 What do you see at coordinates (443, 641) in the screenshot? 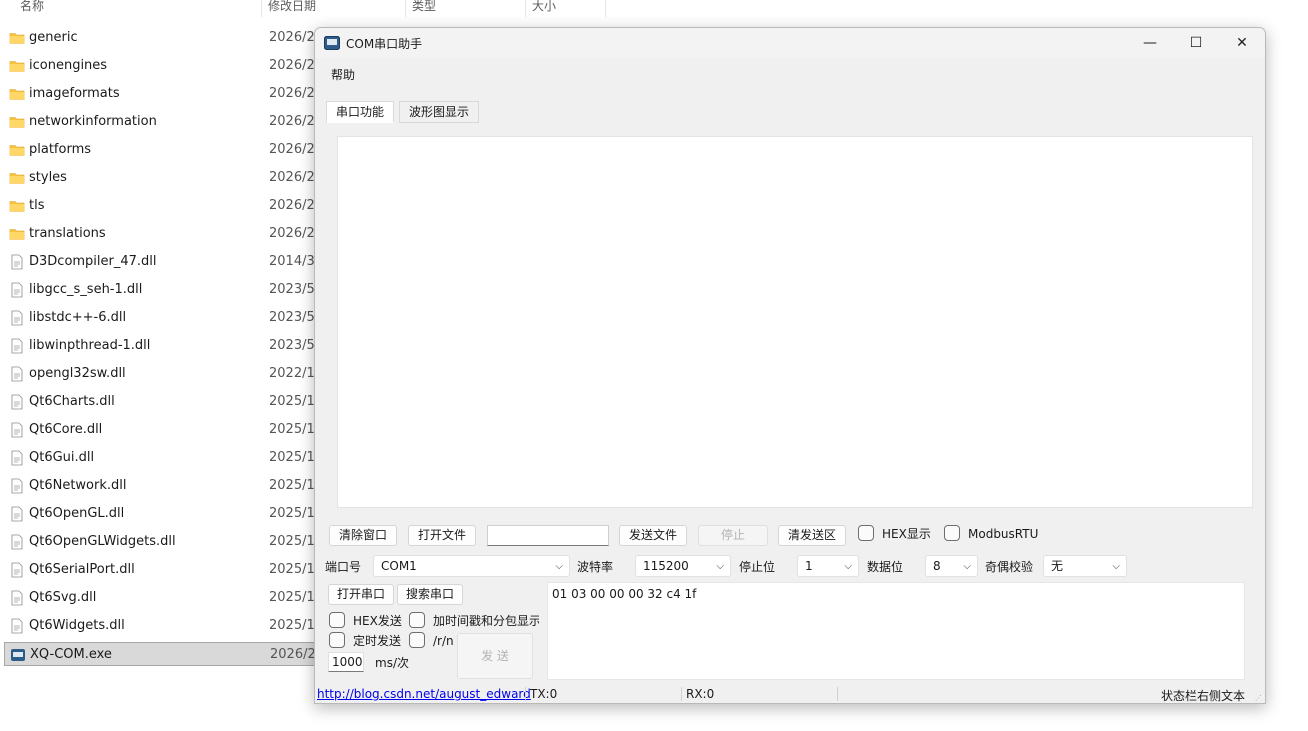
I see `crlf-label: /r/n` at bounding box center [443, 641].